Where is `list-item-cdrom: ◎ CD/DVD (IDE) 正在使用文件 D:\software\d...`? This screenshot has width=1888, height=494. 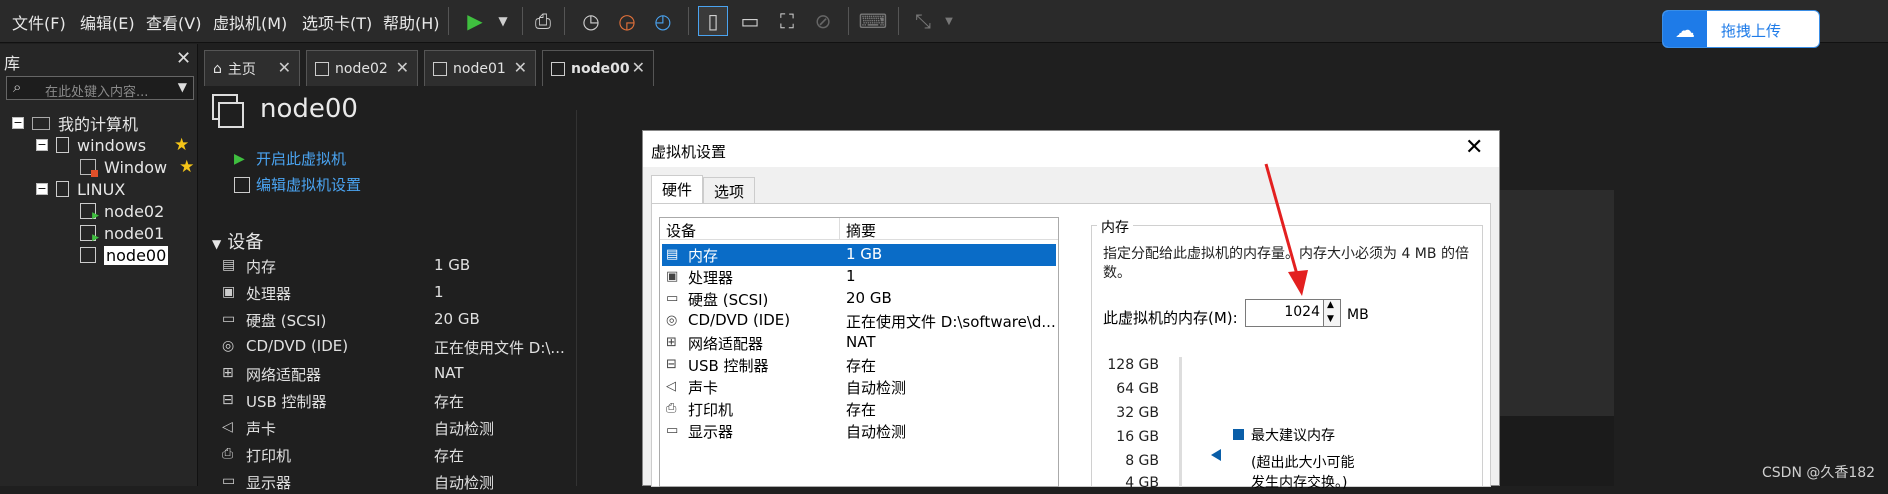
list-item-cdrom: ◎ CD/DVD (IDE) 正在使用文件 D:\software\d... is located at coordinates (859, 321).